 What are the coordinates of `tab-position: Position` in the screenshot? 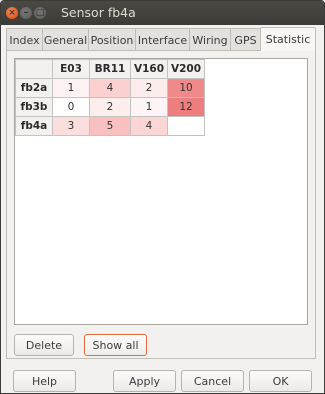 It's located at (112, 39).